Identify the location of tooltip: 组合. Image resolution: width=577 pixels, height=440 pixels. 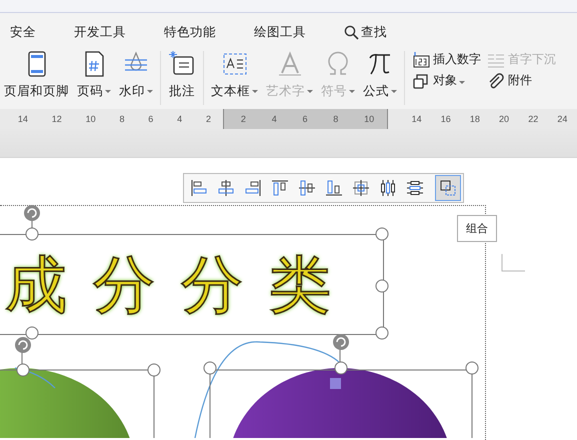
(477, 228).